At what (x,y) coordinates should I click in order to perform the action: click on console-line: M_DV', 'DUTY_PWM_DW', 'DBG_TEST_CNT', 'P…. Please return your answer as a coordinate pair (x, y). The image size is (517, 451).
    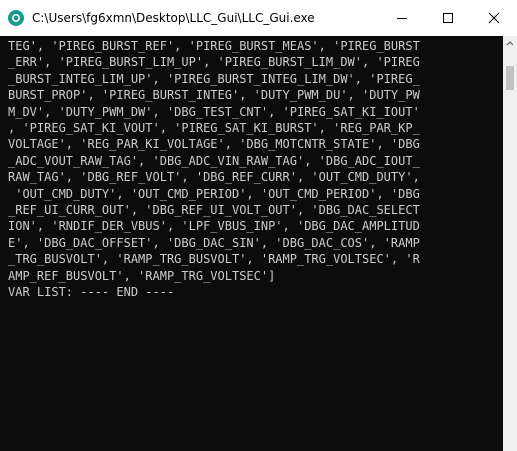
    Looking at the image, I should click on (214, 111).